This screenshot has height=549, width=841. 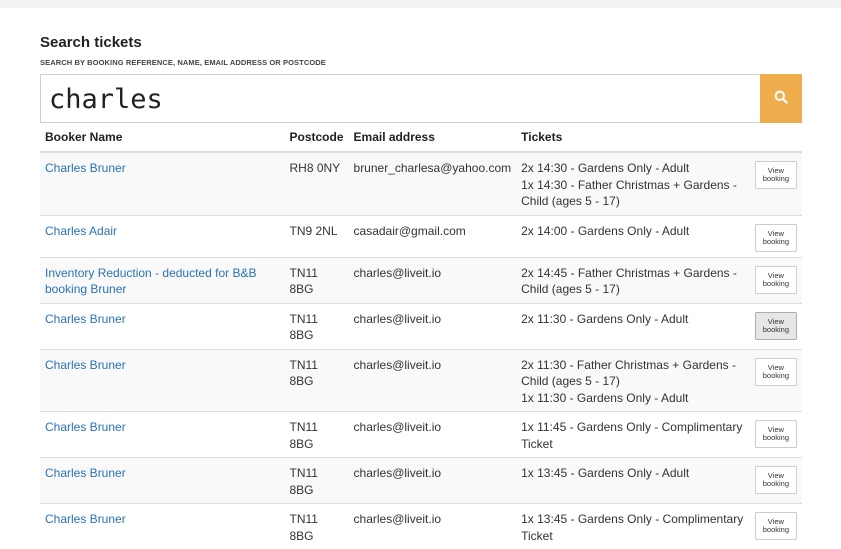 I want to click on header-action, so click(x=776, y=139).